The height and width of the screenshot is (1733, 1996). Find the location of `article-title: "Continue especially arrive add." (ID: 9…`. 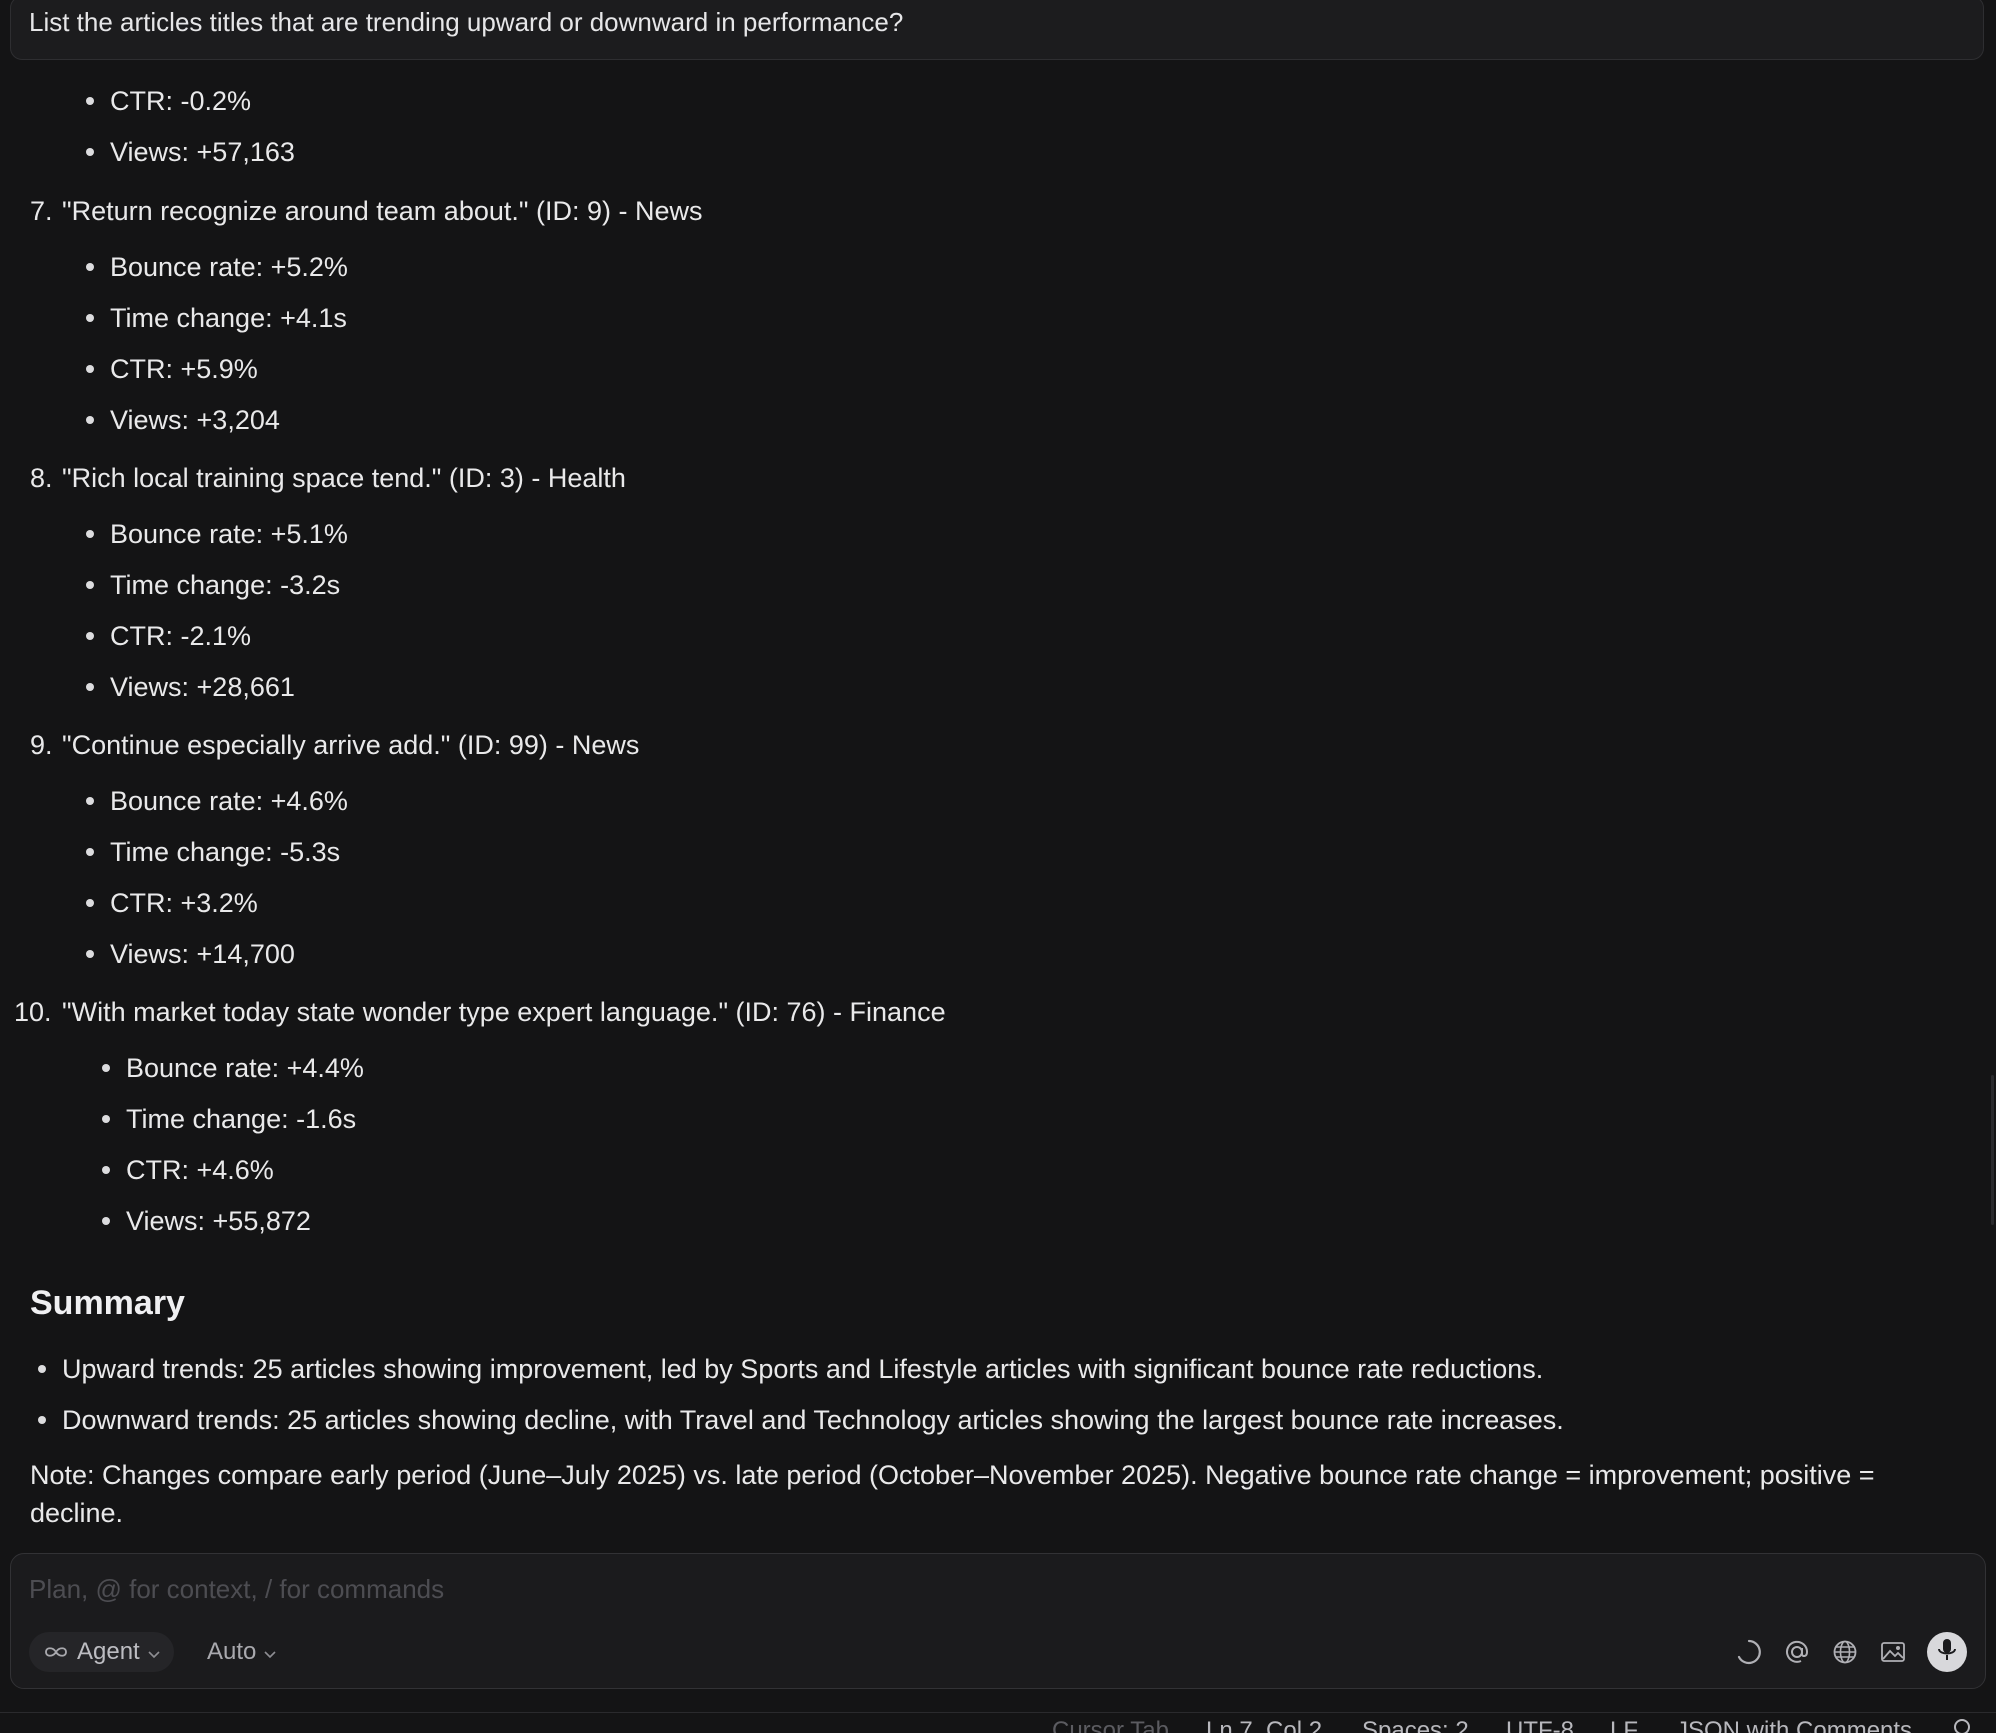

article-title: "Continue especially arrive add." (ID: 9… is located at coordinates (351, 745).